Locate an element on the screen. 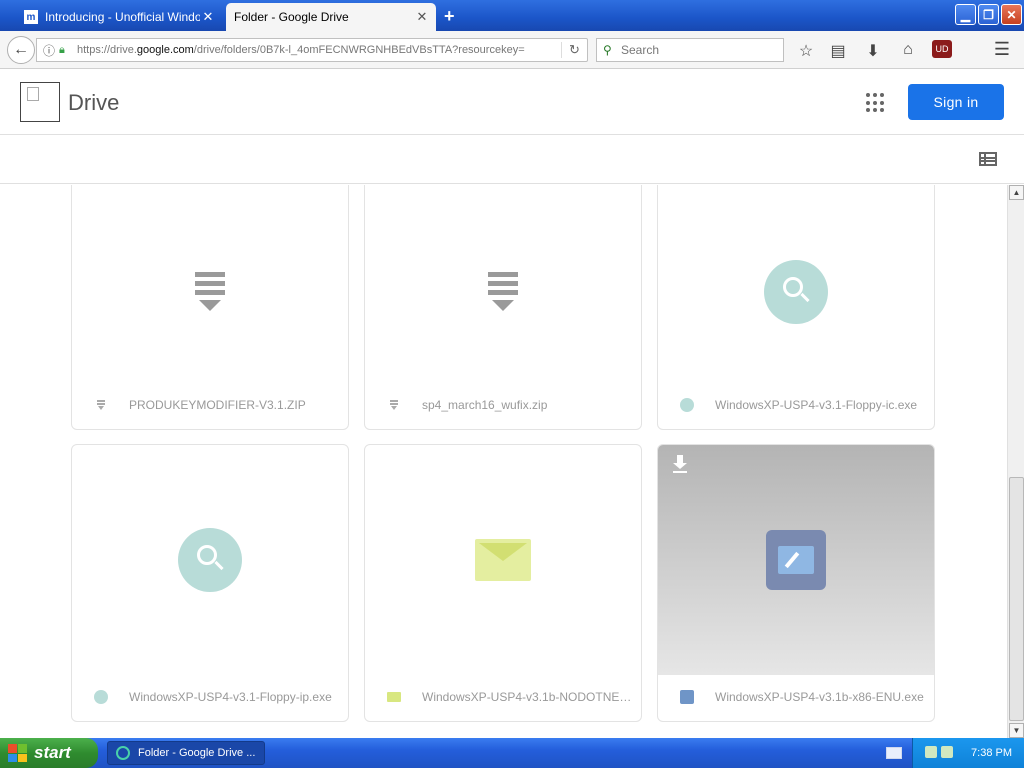 The width and height of the screenshot is (1024, 768). file-card: WindowsXP-USP4-v3.1b-NODOTNET.exe is located at coordinates (503, 583).